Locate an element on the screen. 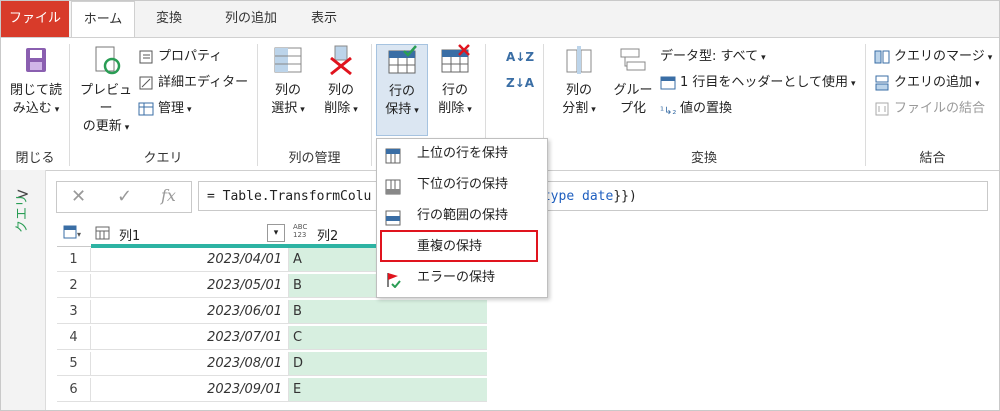 The image size is (1000, 411). replace-values-label: 値の置換 is located at coordinates (706, 108).